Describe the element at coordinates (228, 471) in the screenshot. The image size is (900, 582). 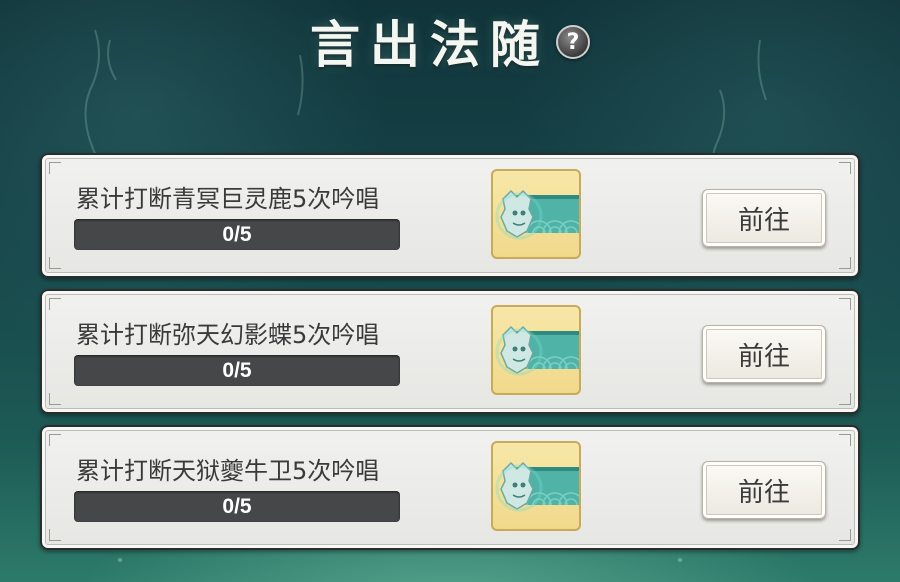
I see `task-title: 累计打断天狱夔牛卫5次吟唱` at that location.